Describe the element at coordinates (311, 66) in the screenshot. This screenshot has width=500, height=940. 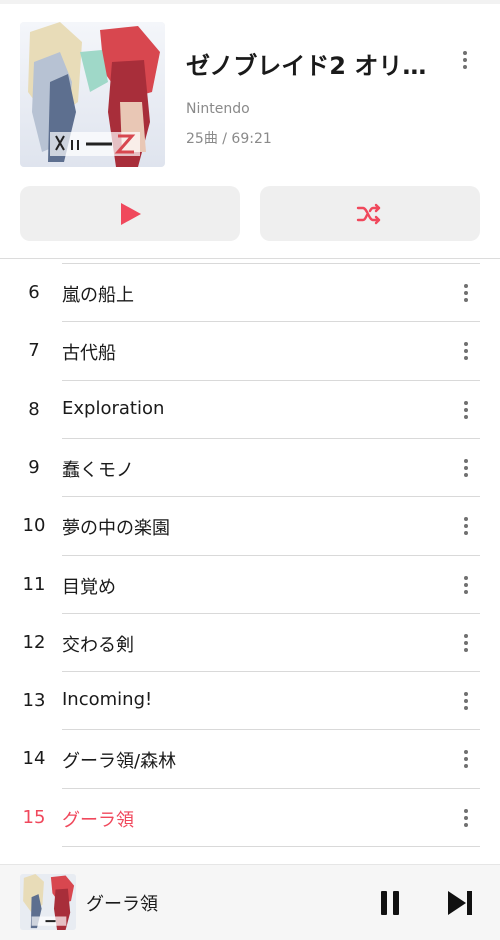
I see `album-title: ゼノブレイド2 オリジナル・サウンドトラック` at that location.